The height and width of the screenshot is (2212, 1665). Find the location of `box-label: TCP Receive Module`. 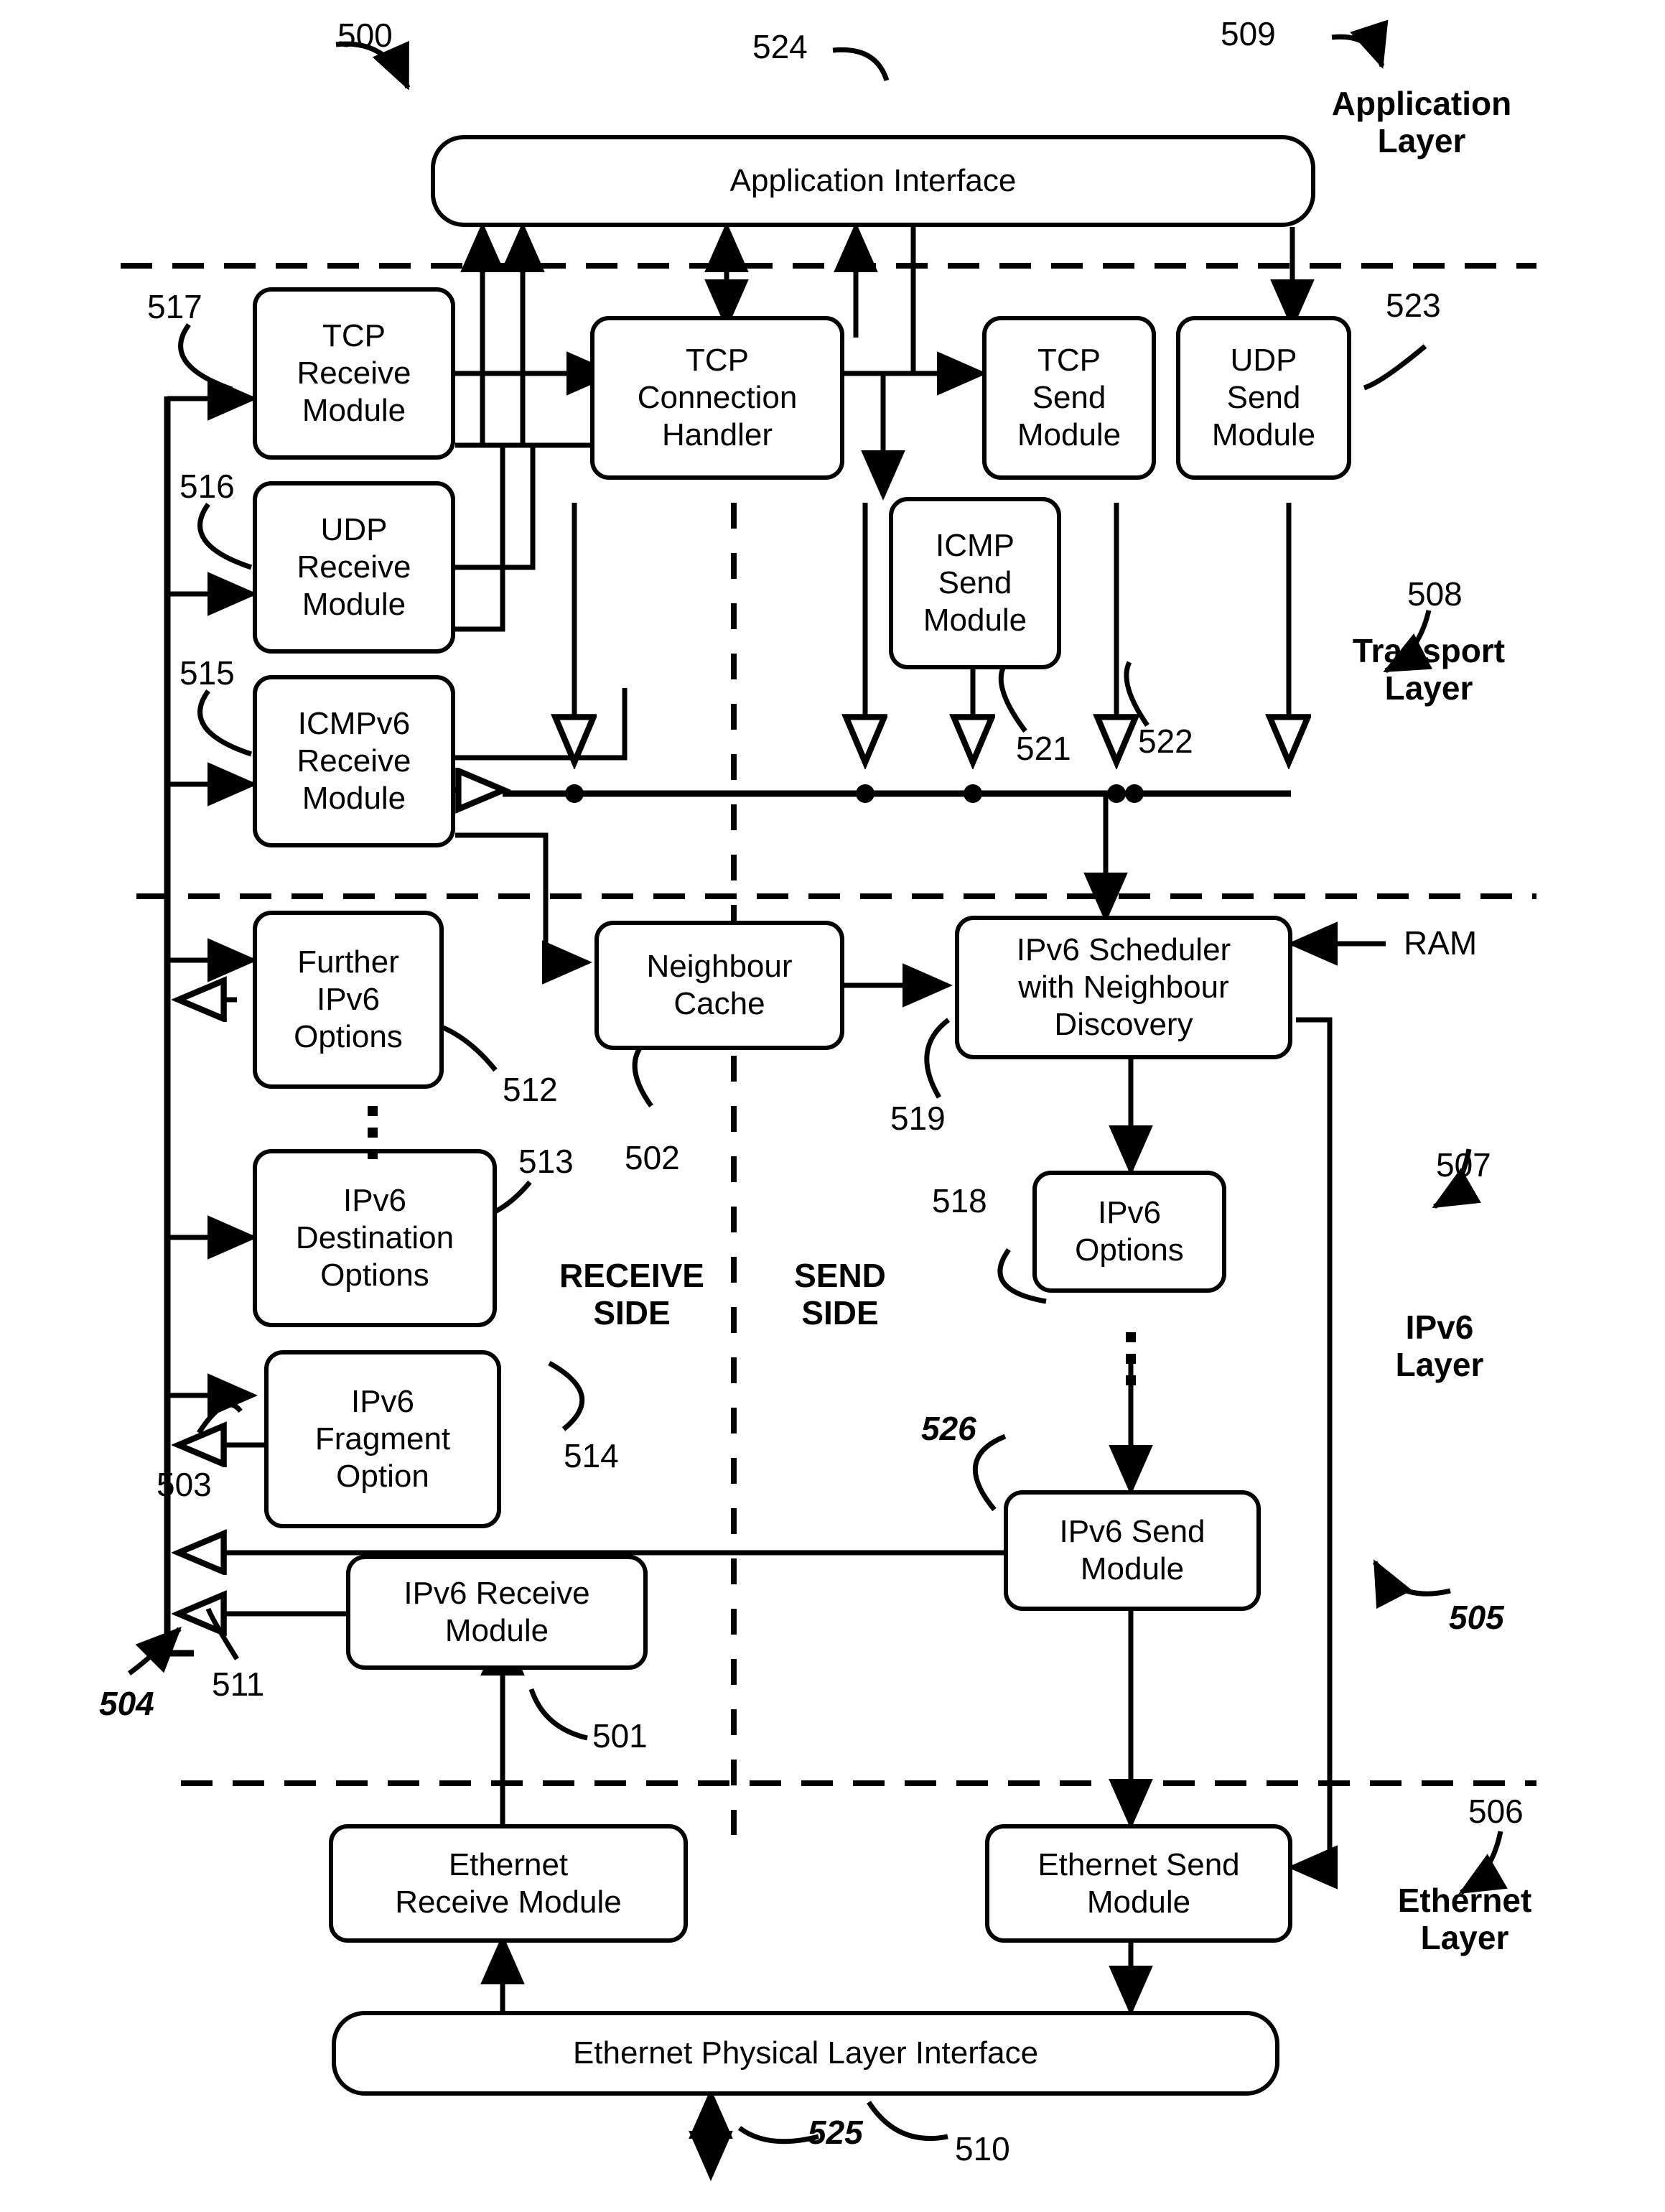

box-label: TCP Receive Module is located at coordinates (354, 373).